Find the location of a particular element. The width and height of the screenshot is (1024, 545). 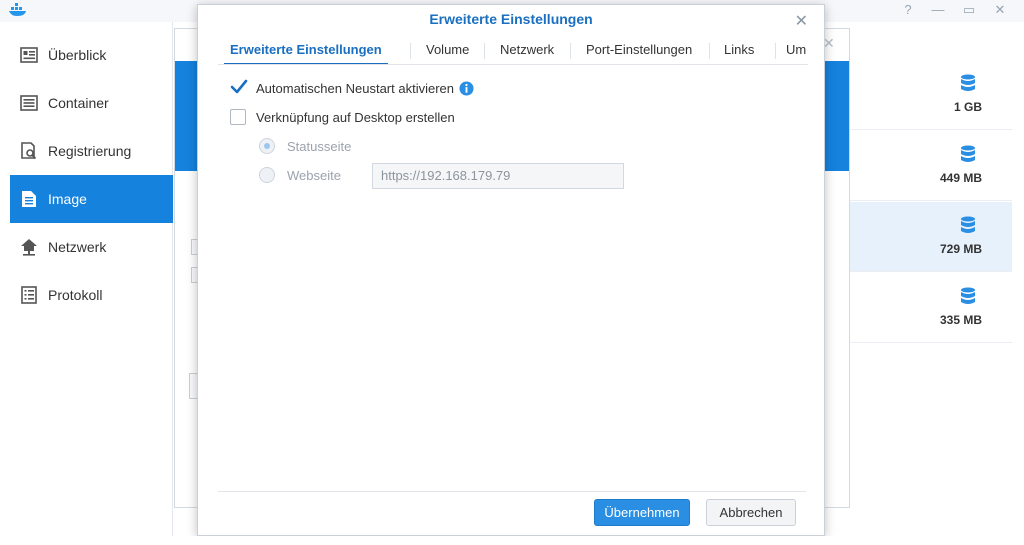

tab-links: Links is located at coordinates (739, 50).